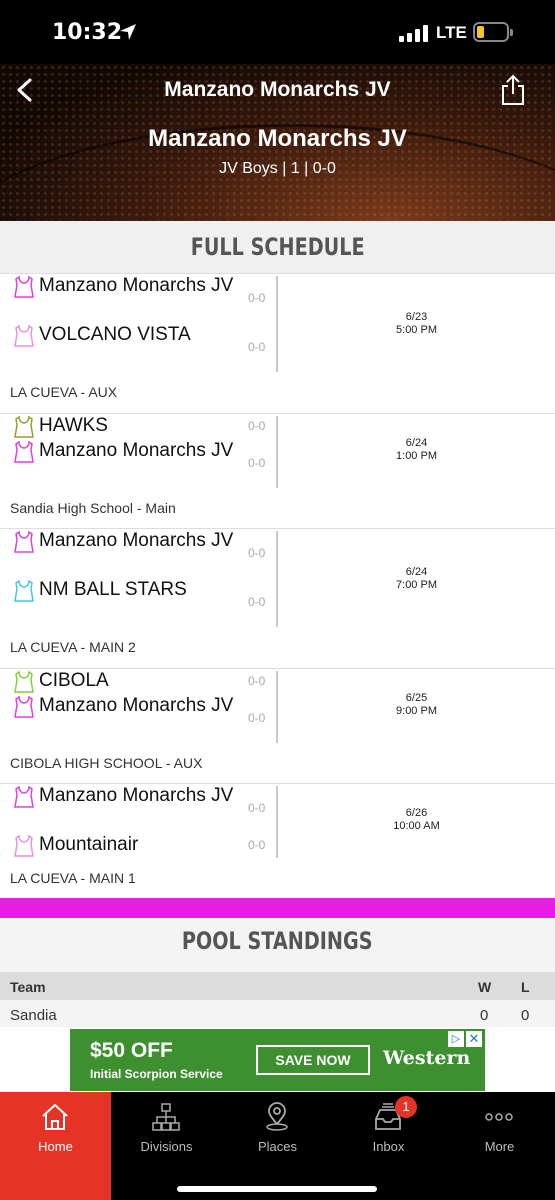  I want to click on home-team: HAWKS 0-0, so click(140, 427).